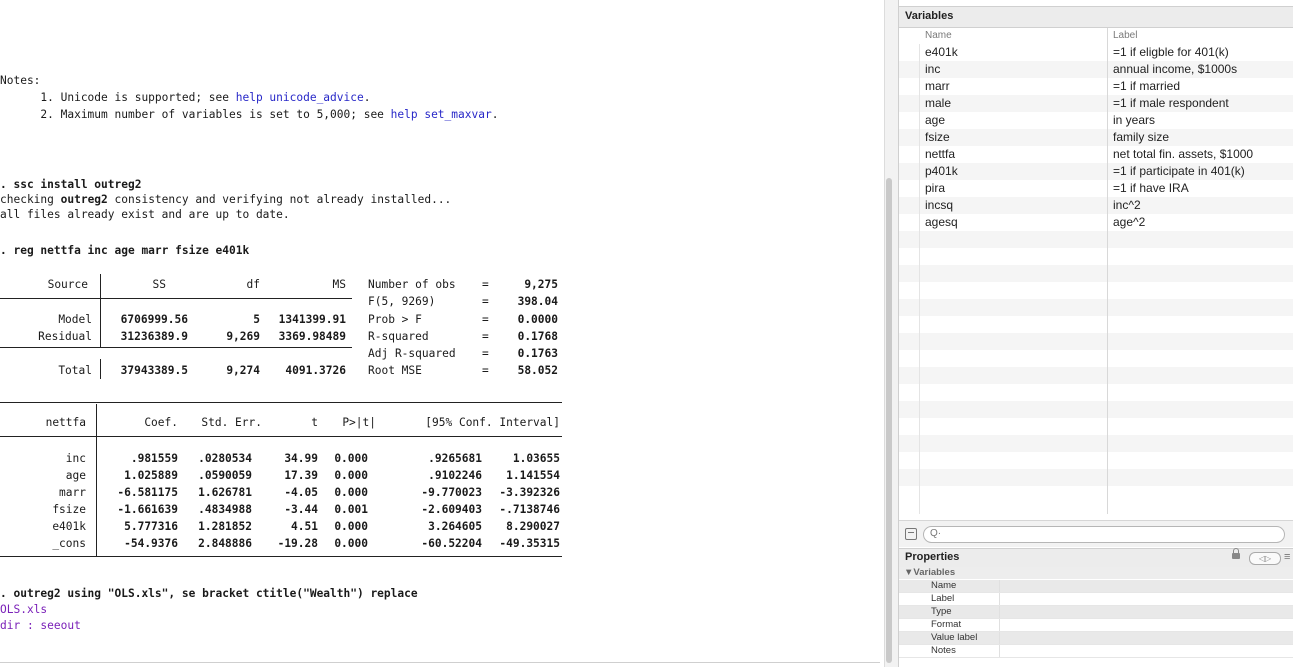 The image size is (1293, 667). What do you see at coordinates (281, 402) in the screenshot?
I see `coef-hrule-top` at bounding box center [281, 402].